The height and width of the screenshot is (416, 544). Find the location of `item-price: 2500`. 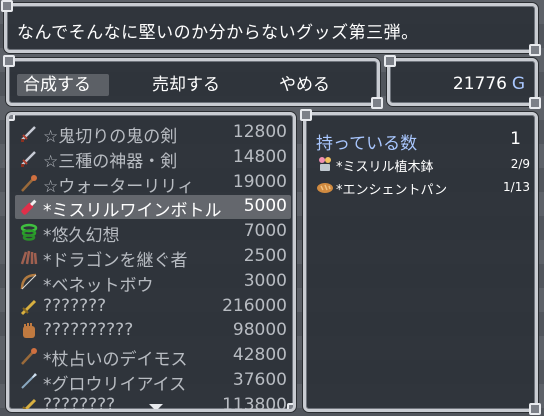

item-price: 2500 is located at coordinates (265, 256).